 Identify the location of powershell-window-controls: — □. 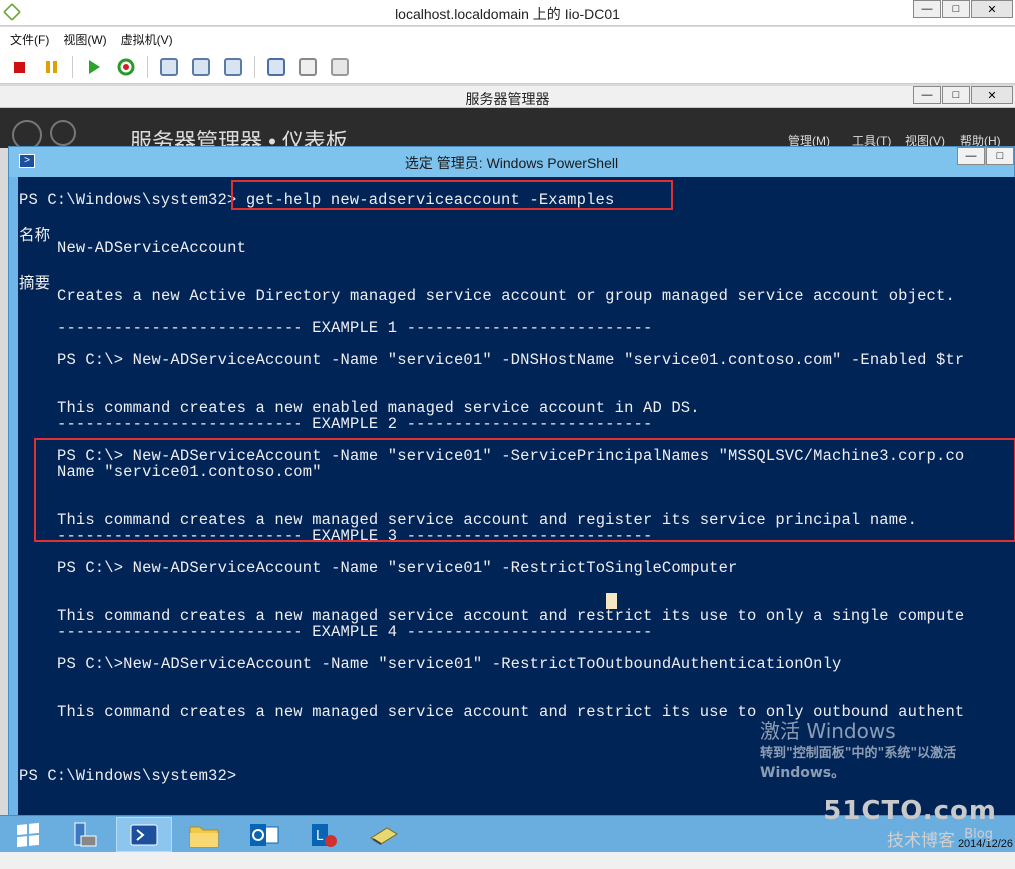
(985, 156).